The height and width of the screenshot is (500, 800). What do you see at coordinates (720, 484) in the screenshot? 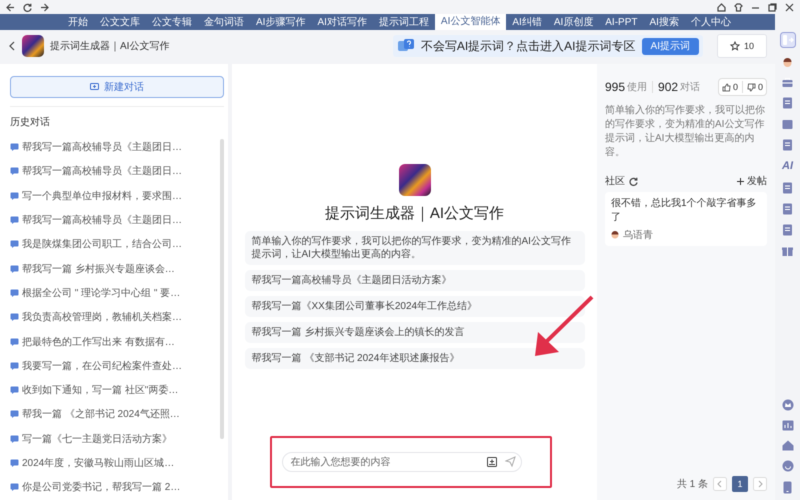
I see `prev-page-icon` at bounding box center [720, 484].